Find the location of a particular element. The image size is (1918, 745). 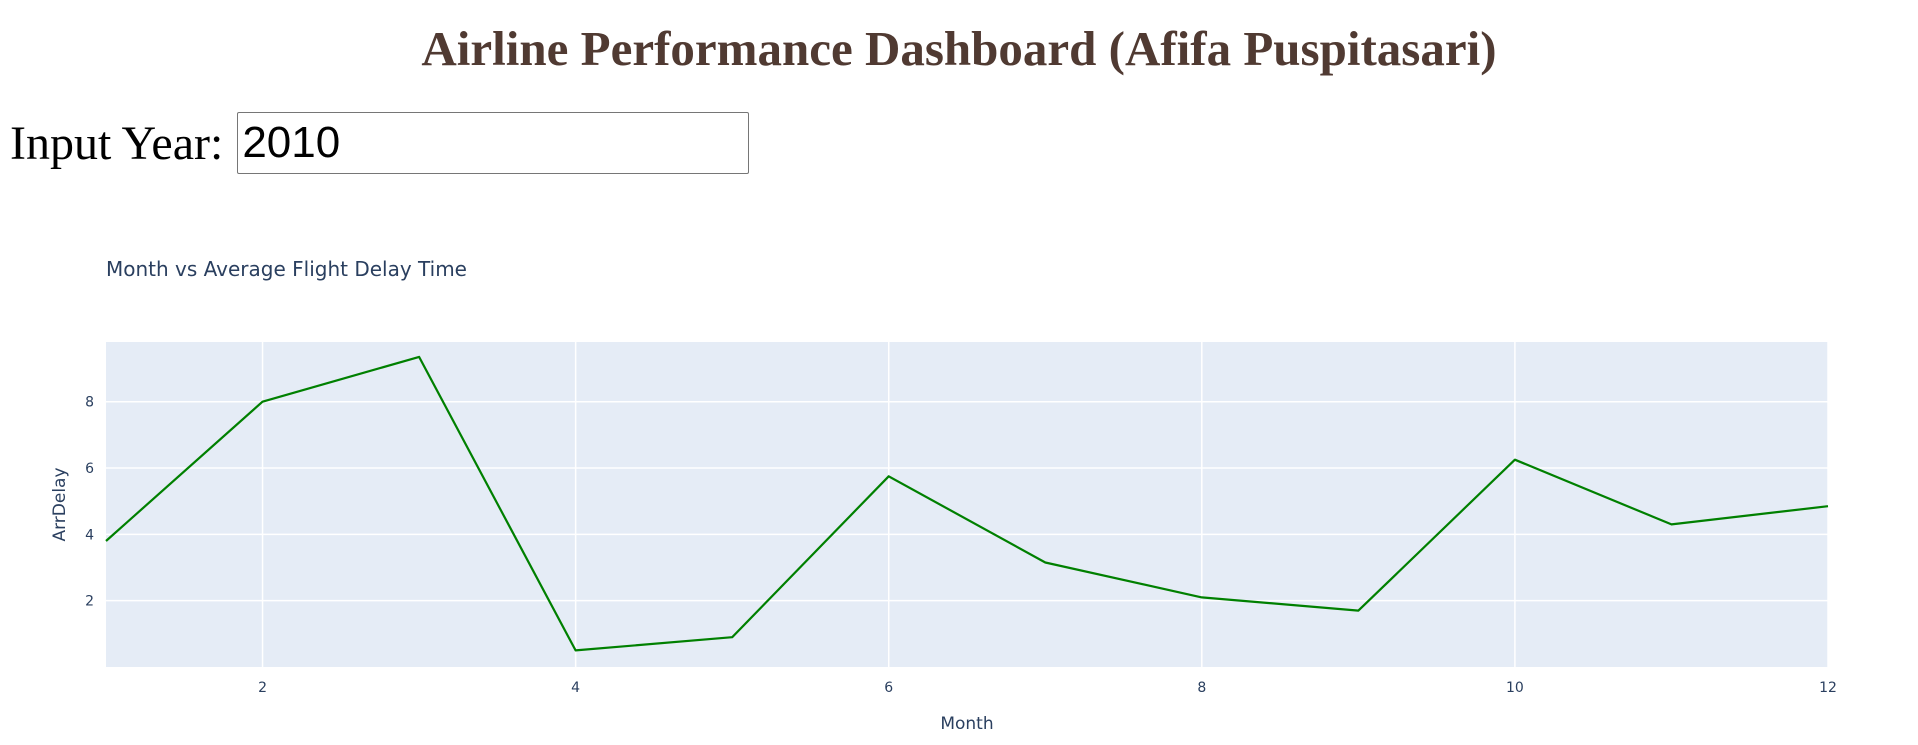

y-tick-label: 8 is located at coordinates (89, 403).